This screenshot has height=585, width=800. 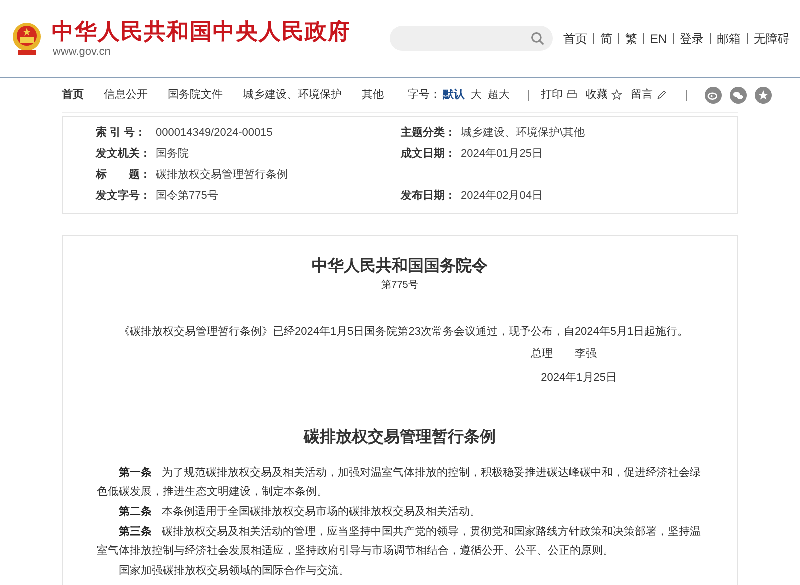 What do you see at coordinates (606, 39) in the screenshot?
I see `top-link: 简` at bounding box center [606, 39].